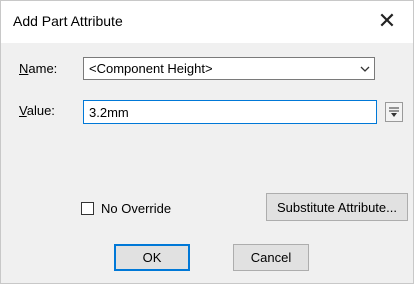  What do you see at coordinates (394, 112) in the screenshot?
I see `value-picker-icon` at bounding box center [394, 112].